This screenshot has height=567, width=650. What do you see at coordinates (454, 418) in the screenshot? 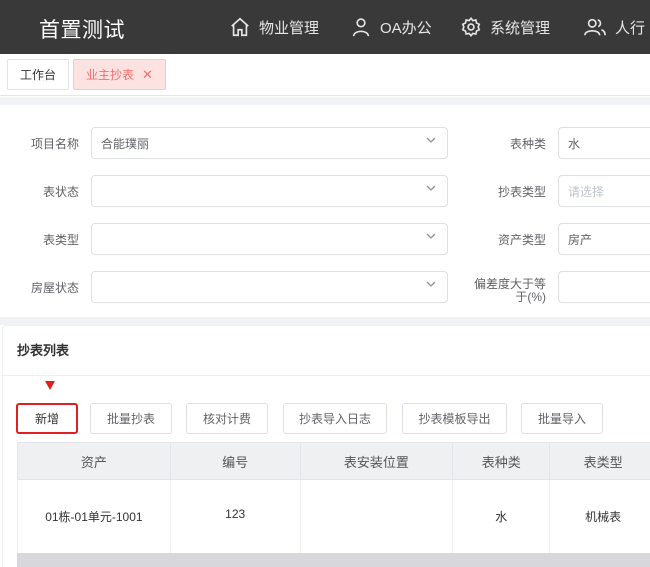
I see `template-export-button: 抄表模板导出` at bounding box center [454, 418].